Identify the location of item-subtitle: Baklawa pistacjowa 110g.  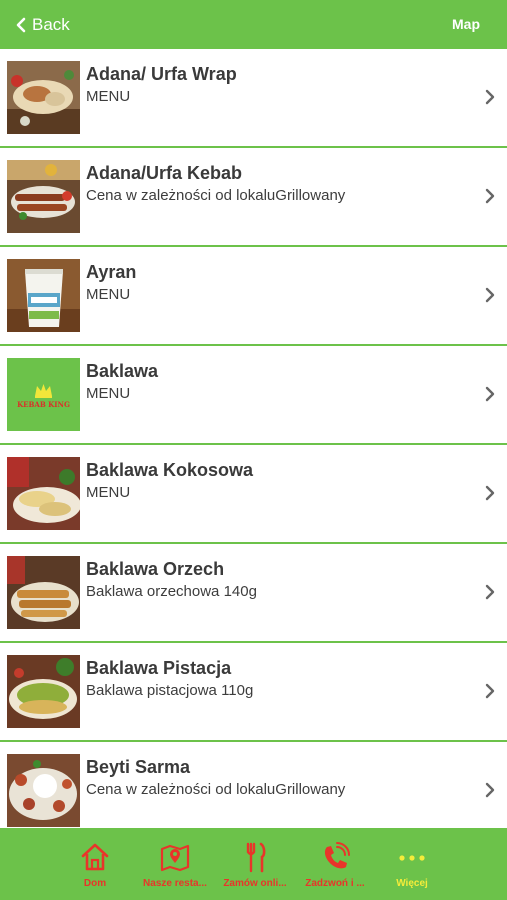
(170, 690).